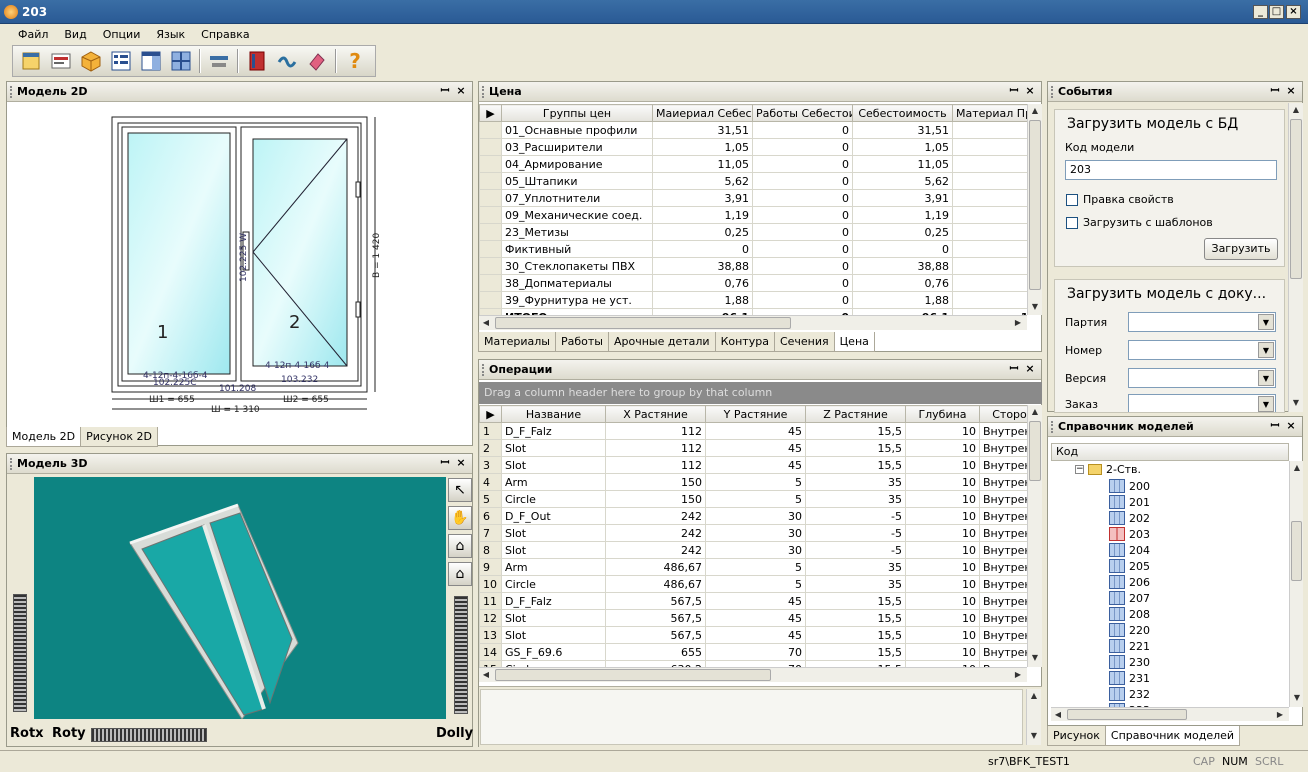  What do you see at coordinates (119, 437) in the screenshot?
I see `tab-drawing-2d: Рисунок 2D` at bounding box center [119, 437].